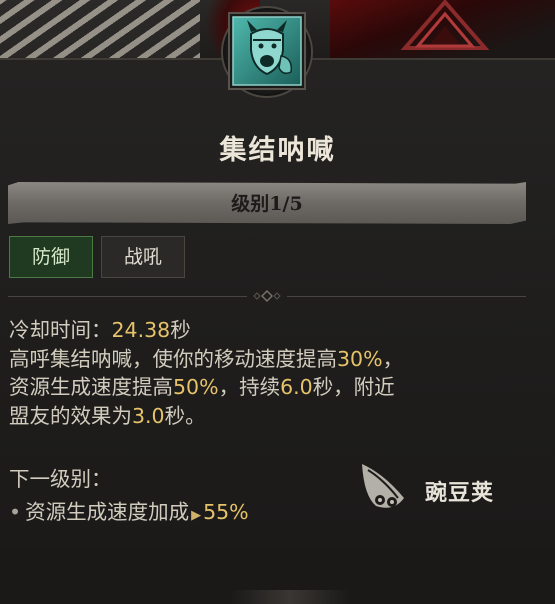 The image size is (555, 604). Describe the element at coordinates (290, 597) in the screenshot. I see `panel-bottom-ornament` at that location.